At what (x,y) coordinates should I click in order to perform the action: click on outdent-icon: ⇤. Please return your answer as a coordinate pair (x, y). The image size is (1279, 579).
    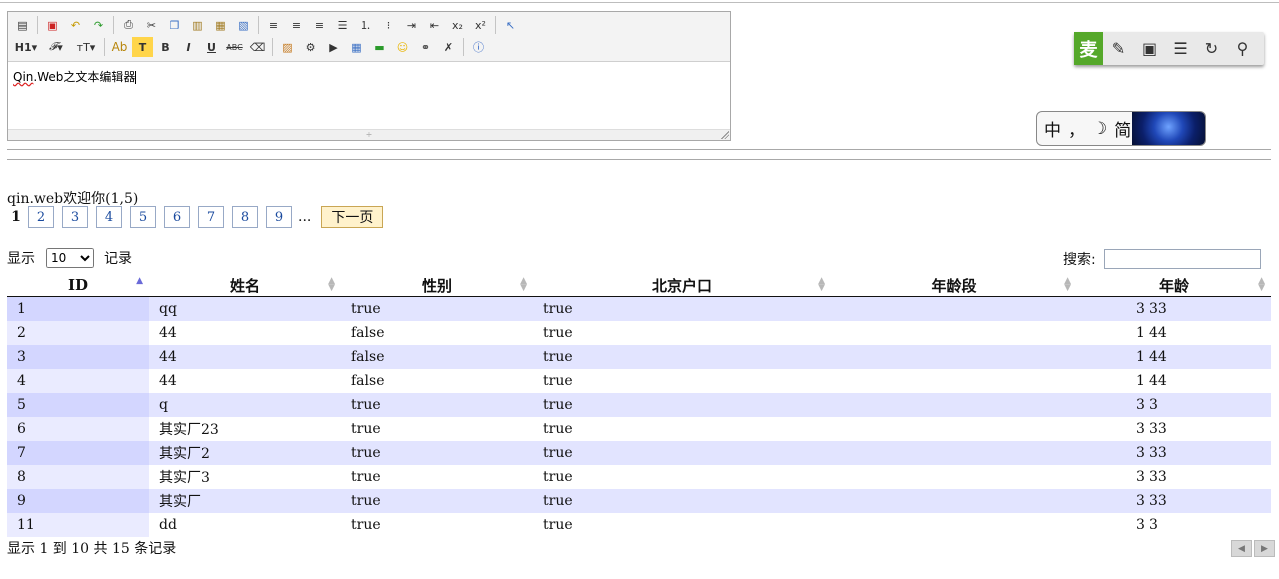
    Looking at the image, I should click on (434, 25).